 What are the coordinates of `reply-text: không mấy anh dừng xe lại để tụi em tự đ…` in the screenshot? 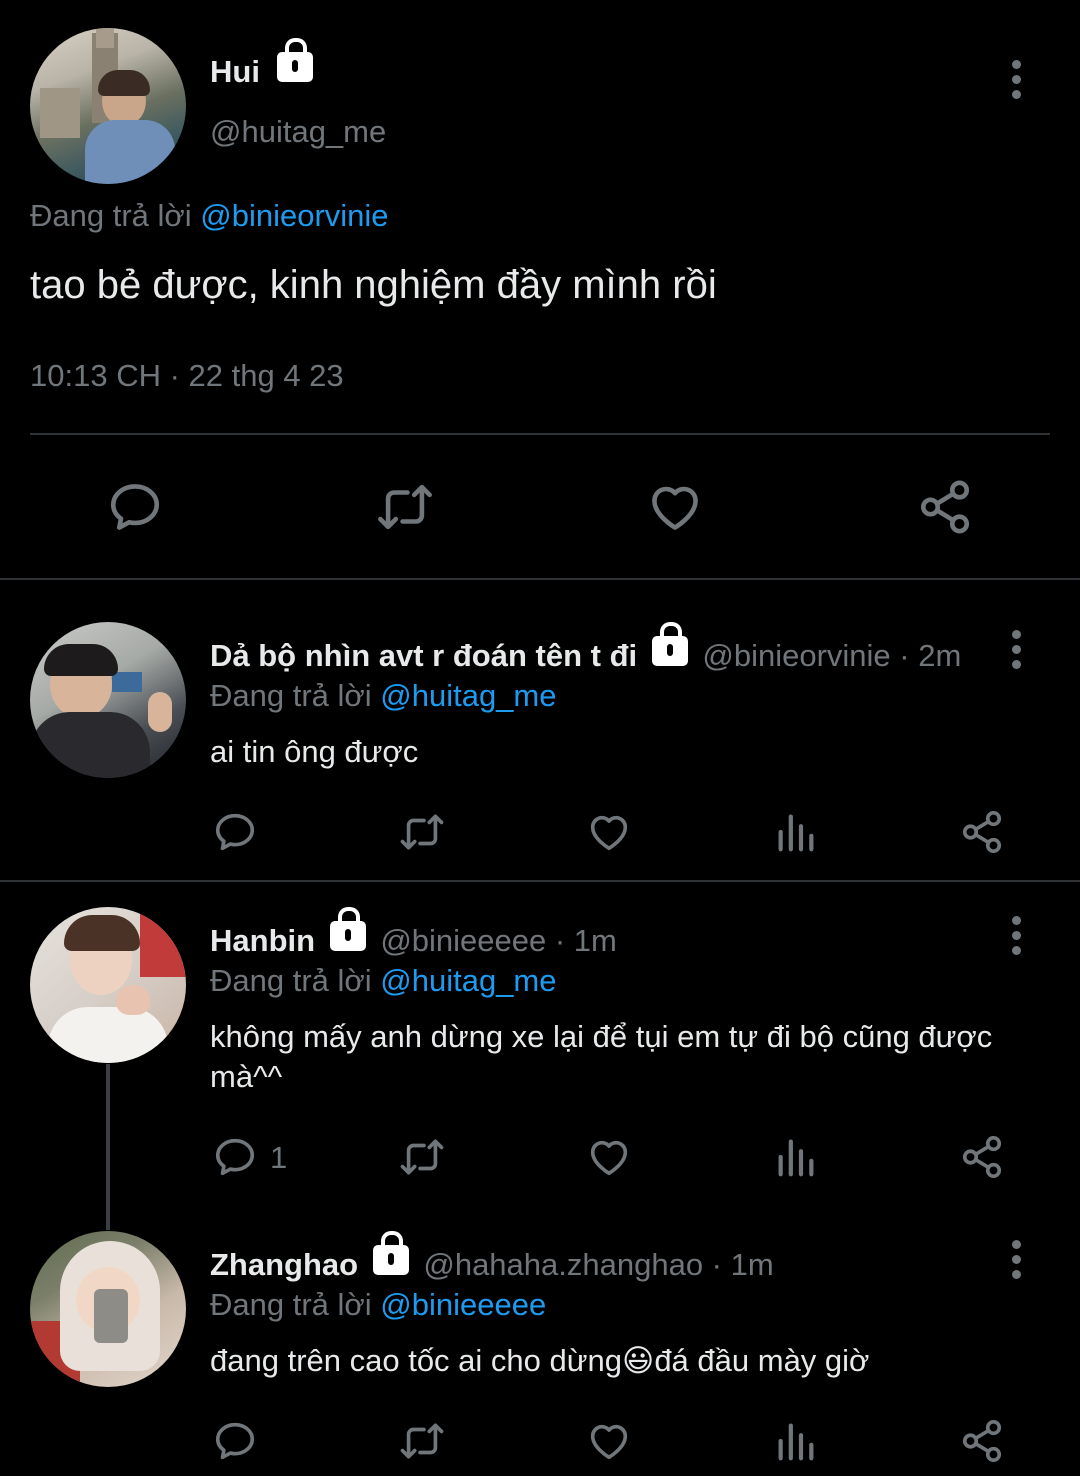 It's located at (601, 1056).